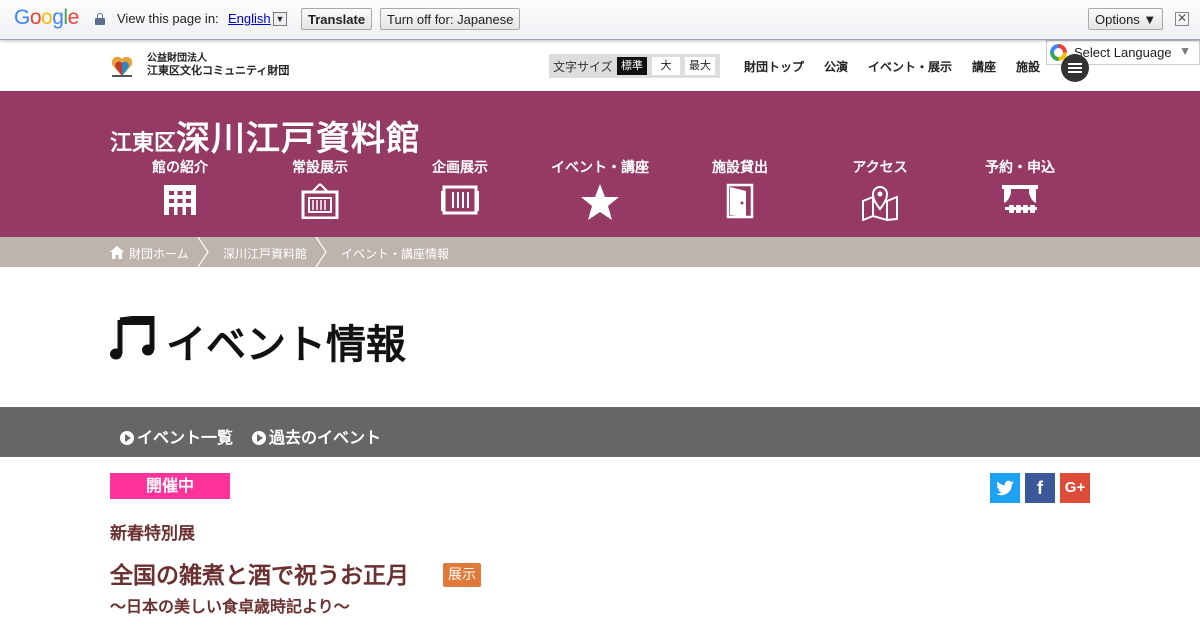 The height and width of the screenshot is (630, 1200). I want to click on past-events-link: 過去のイベント, so click(316, 436).